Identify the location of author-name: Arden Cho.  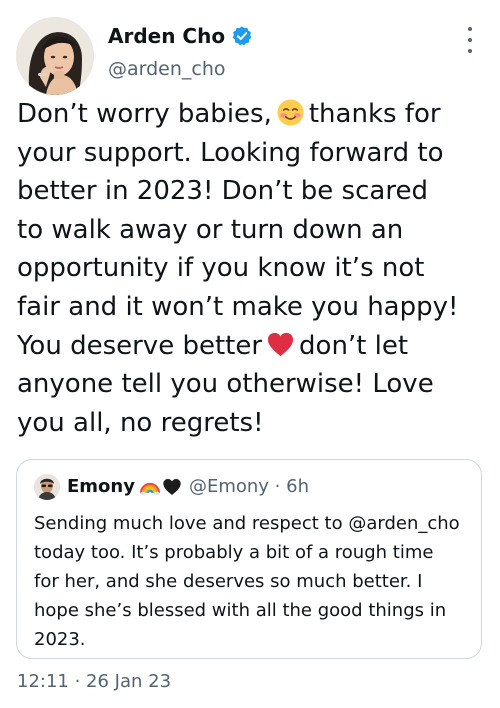
(166, 36).